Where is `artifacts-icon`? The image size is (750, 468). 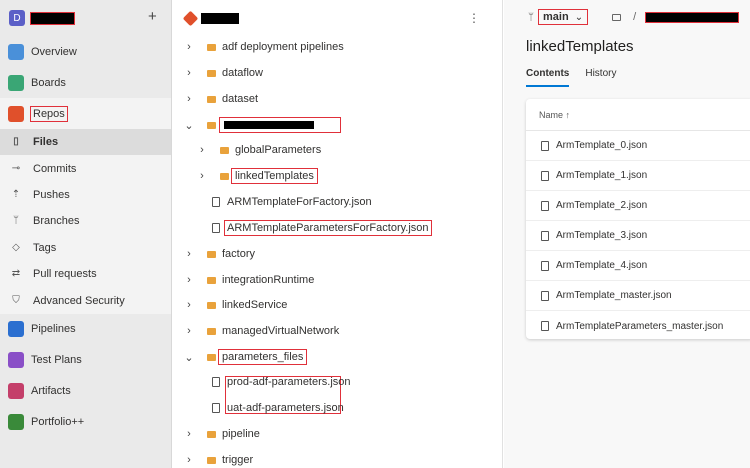
artifacts-icon is located at coordinates (16, 391).